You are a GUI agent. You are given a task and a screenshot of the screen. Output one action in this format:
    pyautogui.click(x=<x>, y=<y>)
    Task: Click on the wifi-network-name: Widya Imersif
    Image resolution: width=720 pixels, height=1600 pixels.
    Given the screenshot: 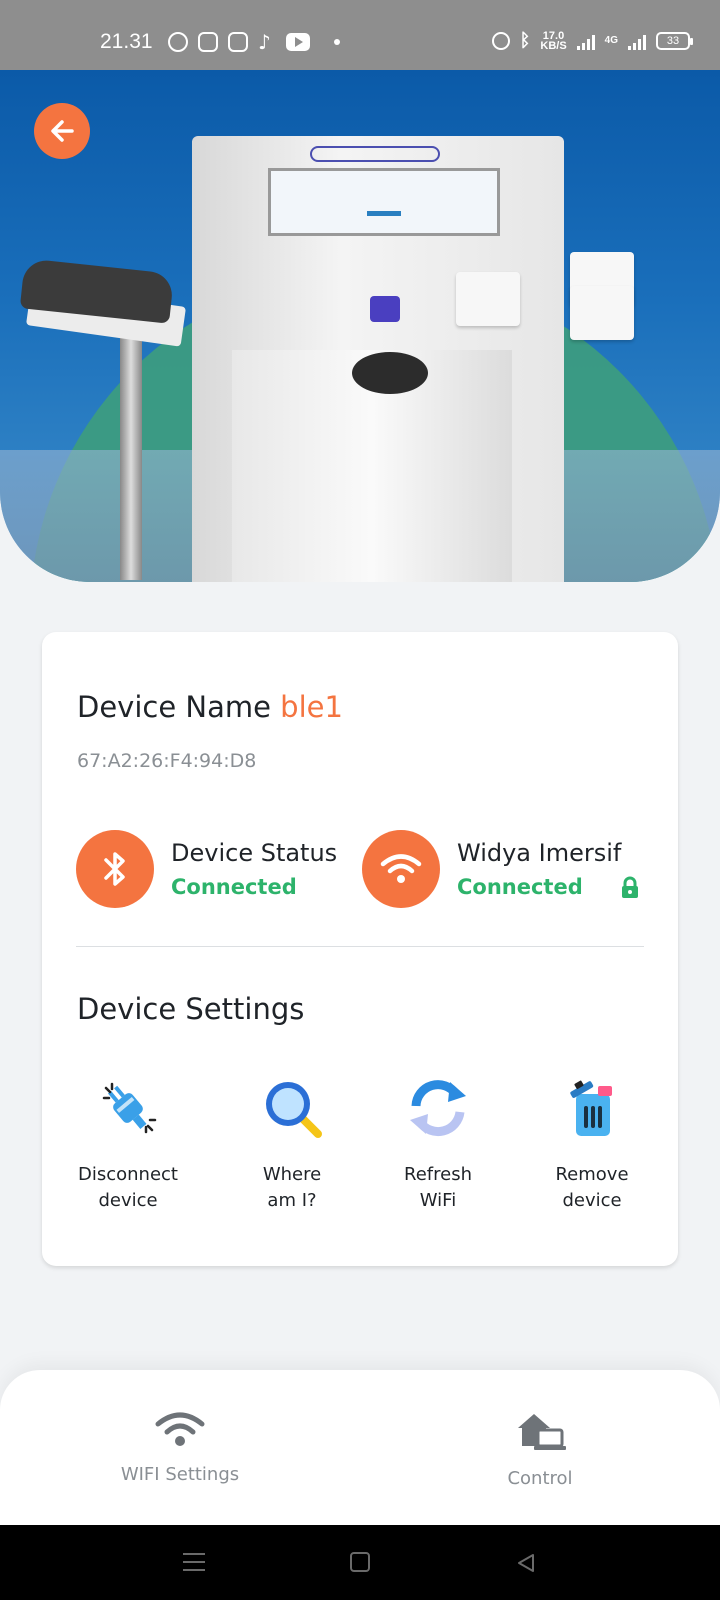 What is the action you would take?
    pyautogui.click(x=539, y=853)
    